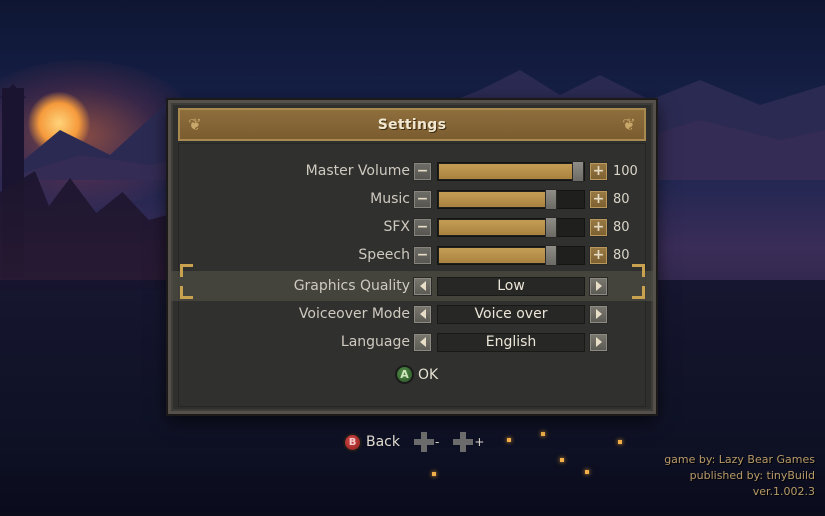  I want to click on graphics-quality-value: Low, so click(511, 286).